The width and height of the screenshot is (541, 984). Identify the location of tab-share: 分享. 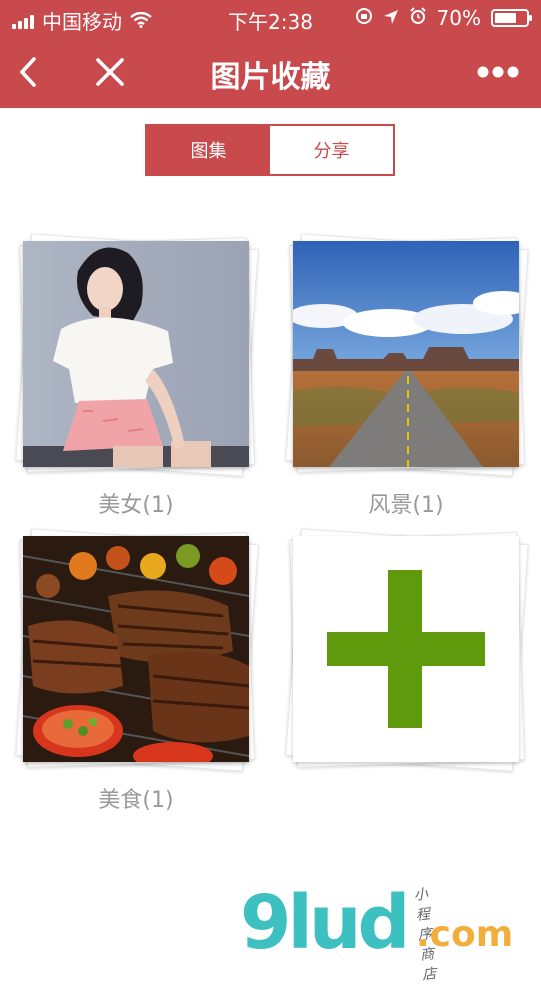
(331, 150).